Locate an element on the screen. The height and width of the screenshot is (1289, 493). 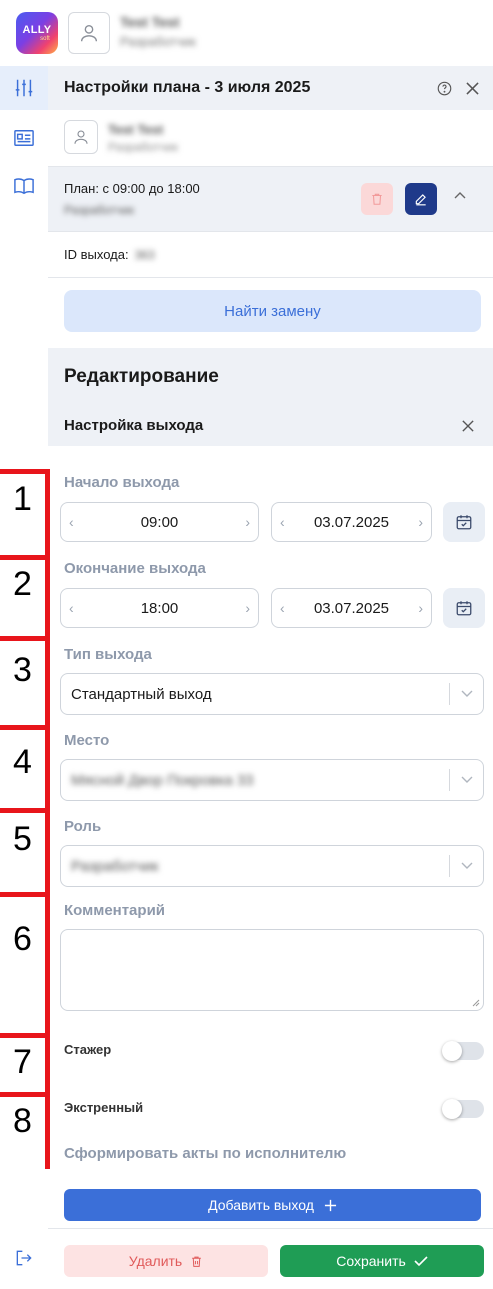
annotation-number: 3 is located at coordinates (22, 670).